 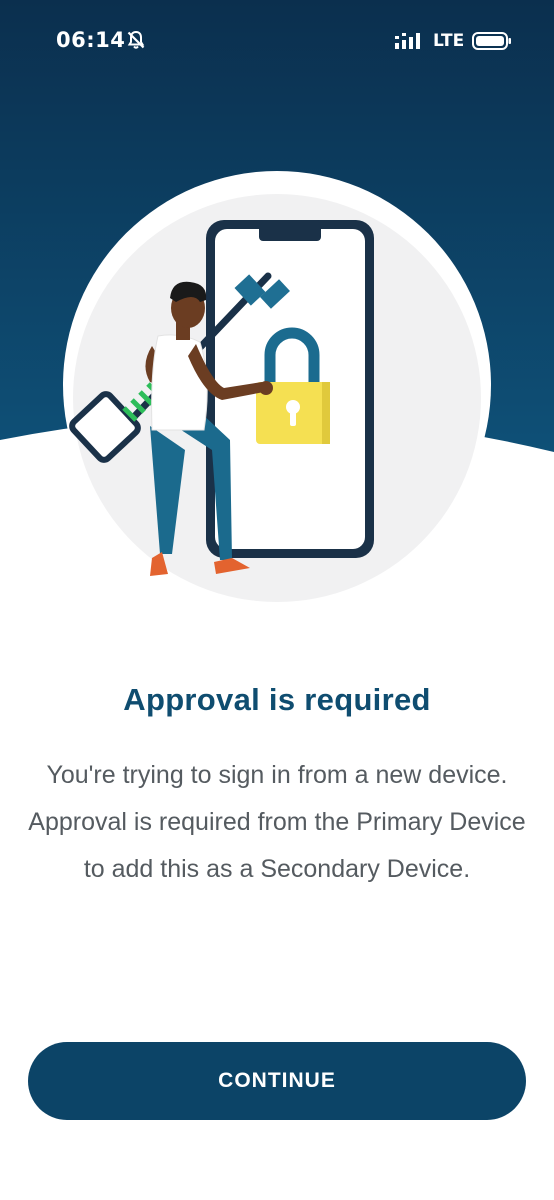 What do you see at coordinates (277, 699) in the screenshot?
I see `page-title: Approval is required` at bounding box center [277, 699].